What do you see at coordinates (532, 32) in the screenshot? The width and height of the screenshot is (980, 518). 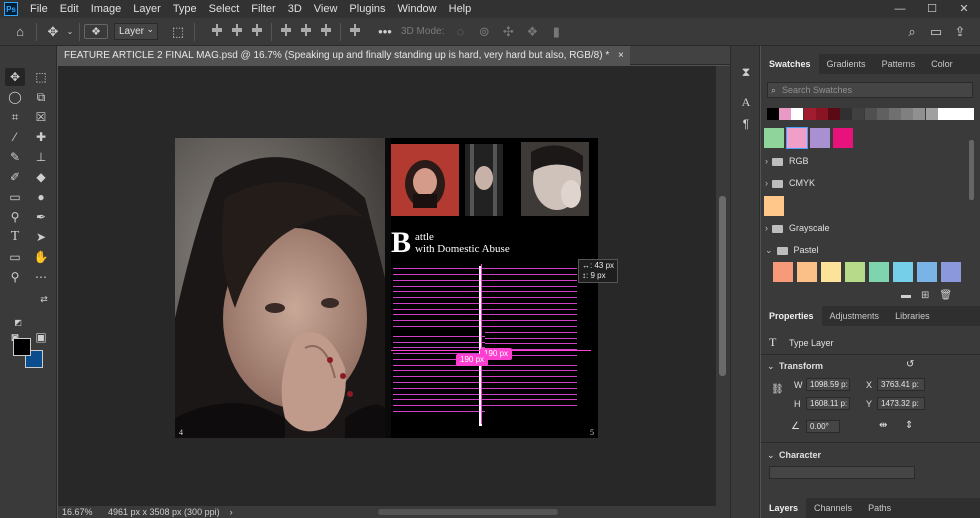 I see `3d-slide-icon: ❖` at bounding box center [532, 32].